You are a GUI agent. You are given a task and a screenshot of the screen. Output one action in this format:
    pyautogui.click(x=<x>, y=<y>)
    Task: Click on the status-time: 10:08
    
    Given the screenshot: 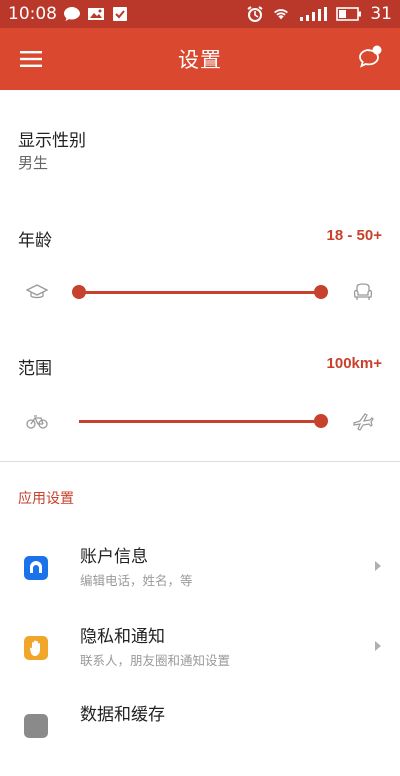 What is the action you would take?
    pyautogui.click(x=32, y=14)
    